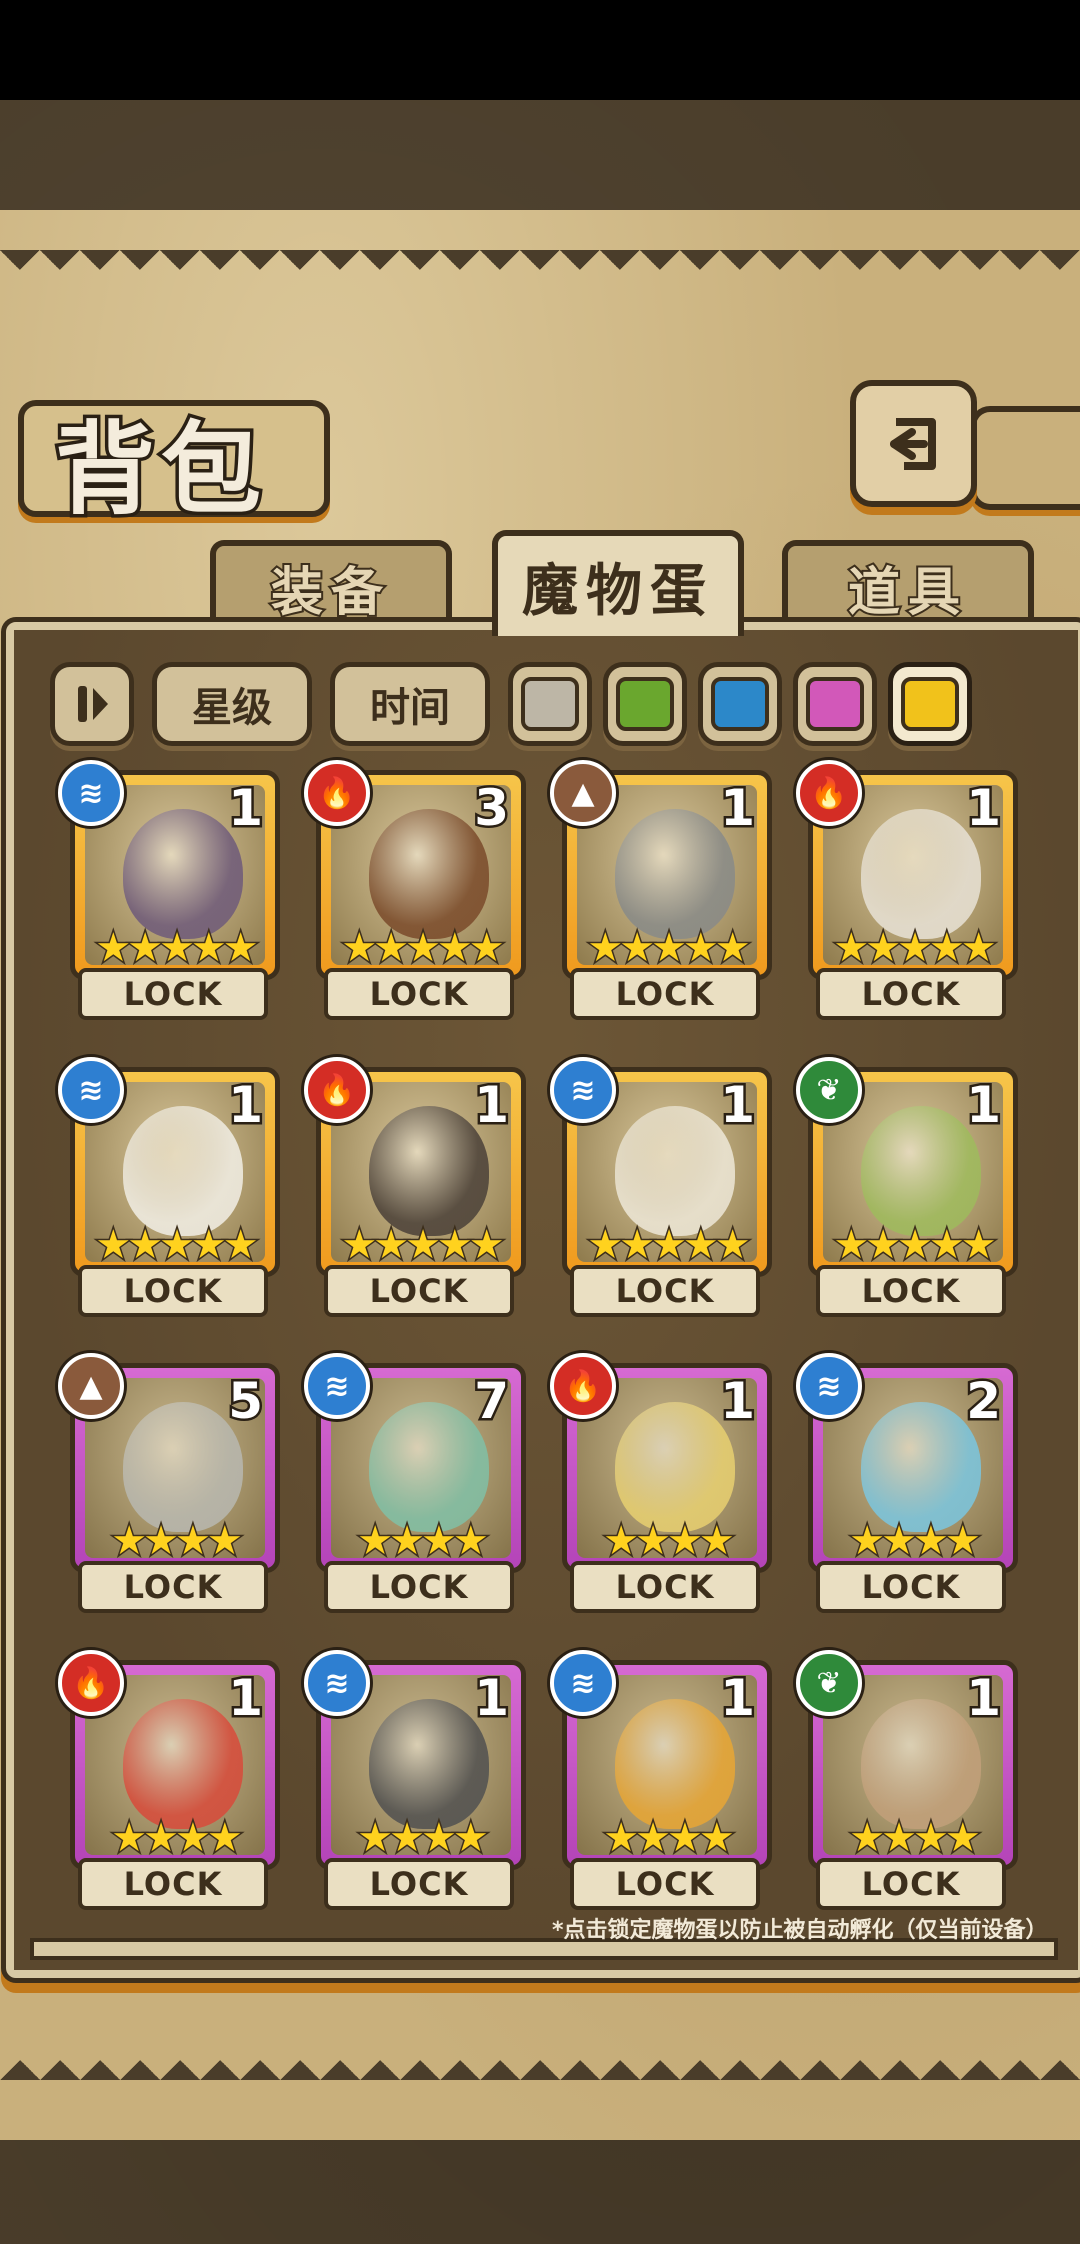 This screenshot has height=2244, width=1080. Describe the element at coordinates (800, 1930) in the screenshot. I see `lock-hint-text: *点击锁定魔物蛋以防止被自动孵化（仅当前设备）` at that location.